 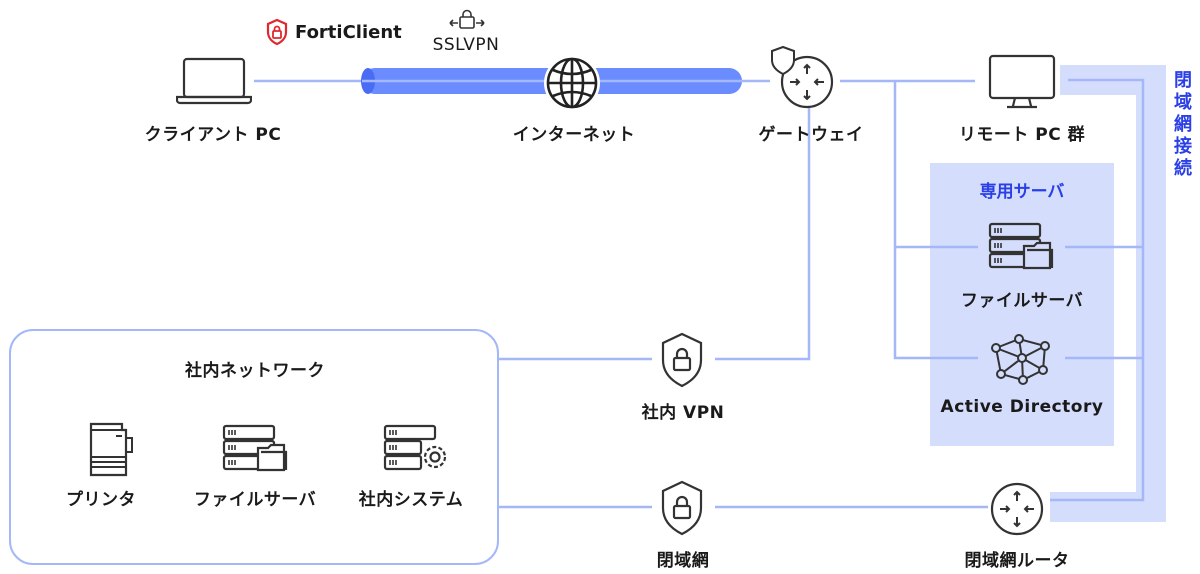 What do you see at coordinates (811, 135) in the screenshot?
I see `gateway-label: ゲートウェイ` at bounding box center [811, 135].